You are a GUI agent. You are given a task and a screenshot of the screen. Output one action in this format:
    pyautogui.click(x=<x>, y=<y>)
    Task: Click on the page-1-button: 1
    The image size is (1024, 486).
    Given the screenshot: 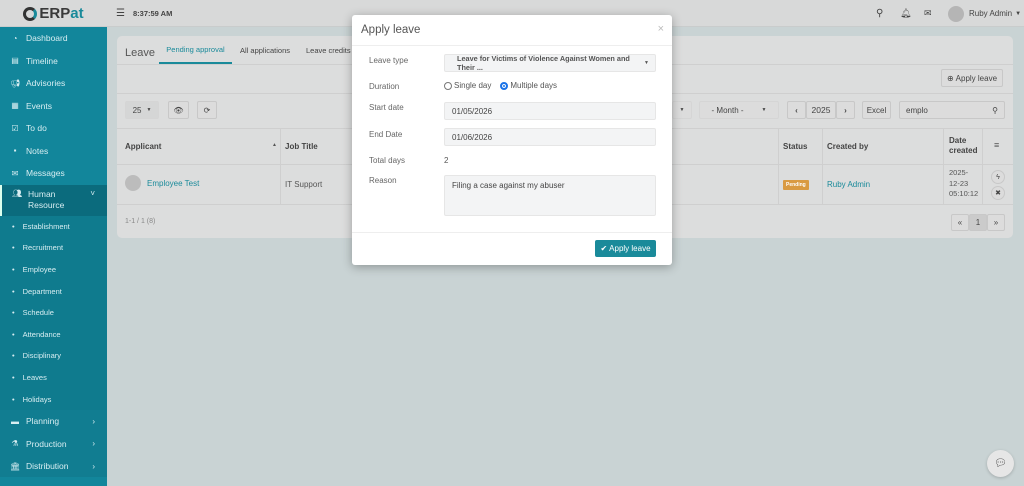 What is the action you would take?
    pyautogui.click(x=978, y=222)
    